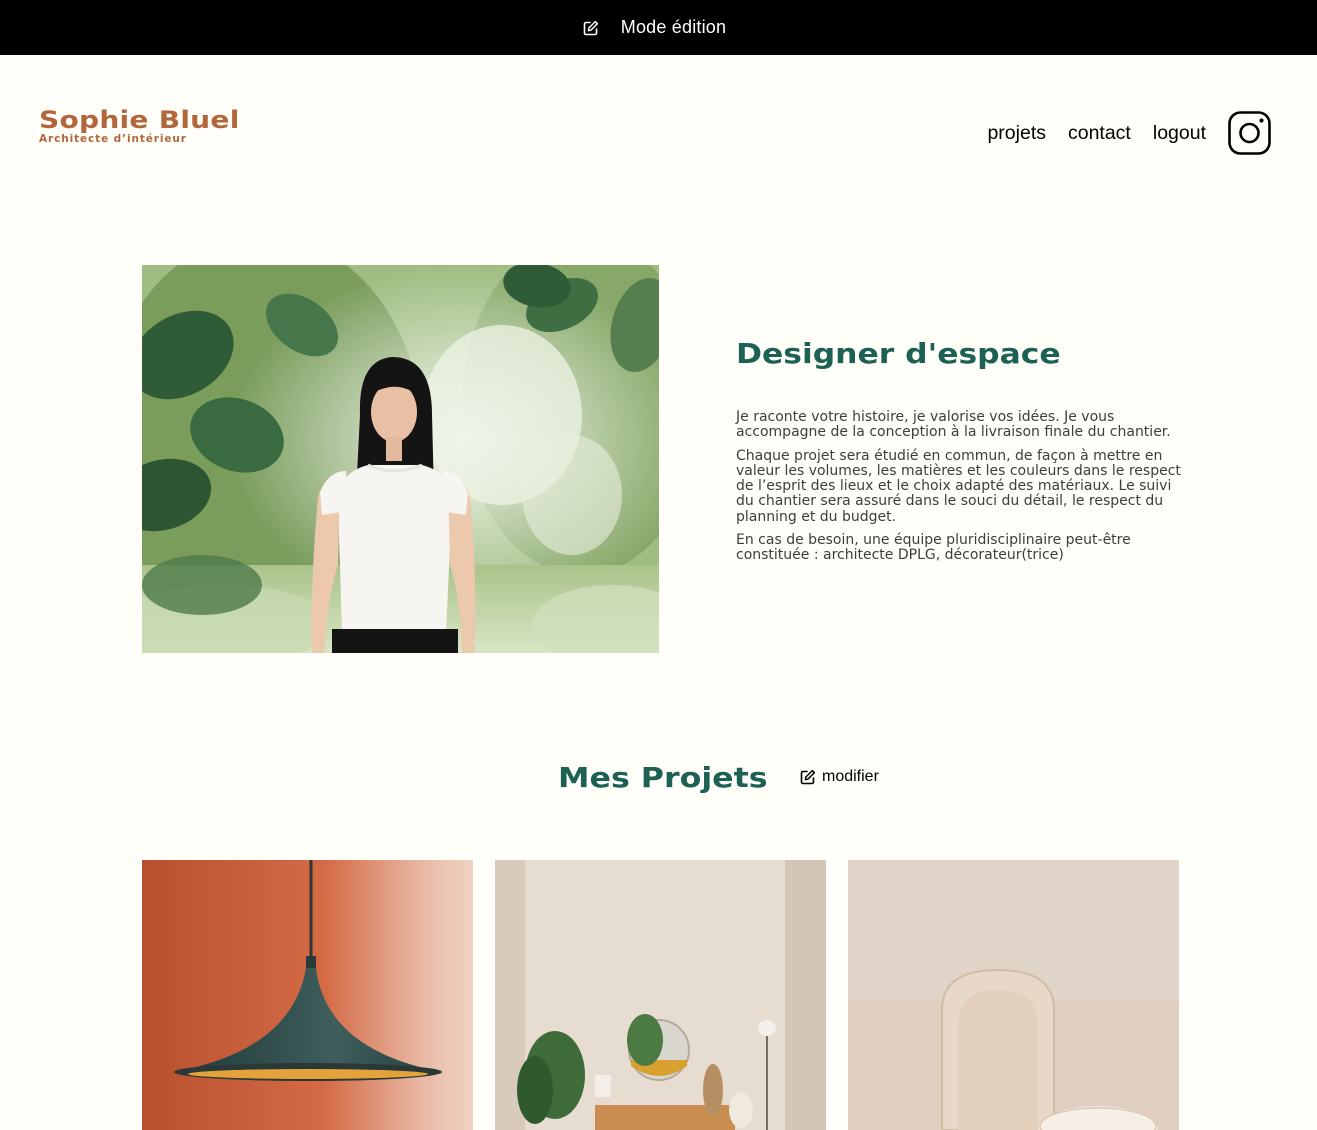  I want to click on nav-link-contact: contact, so click(1099, 133).